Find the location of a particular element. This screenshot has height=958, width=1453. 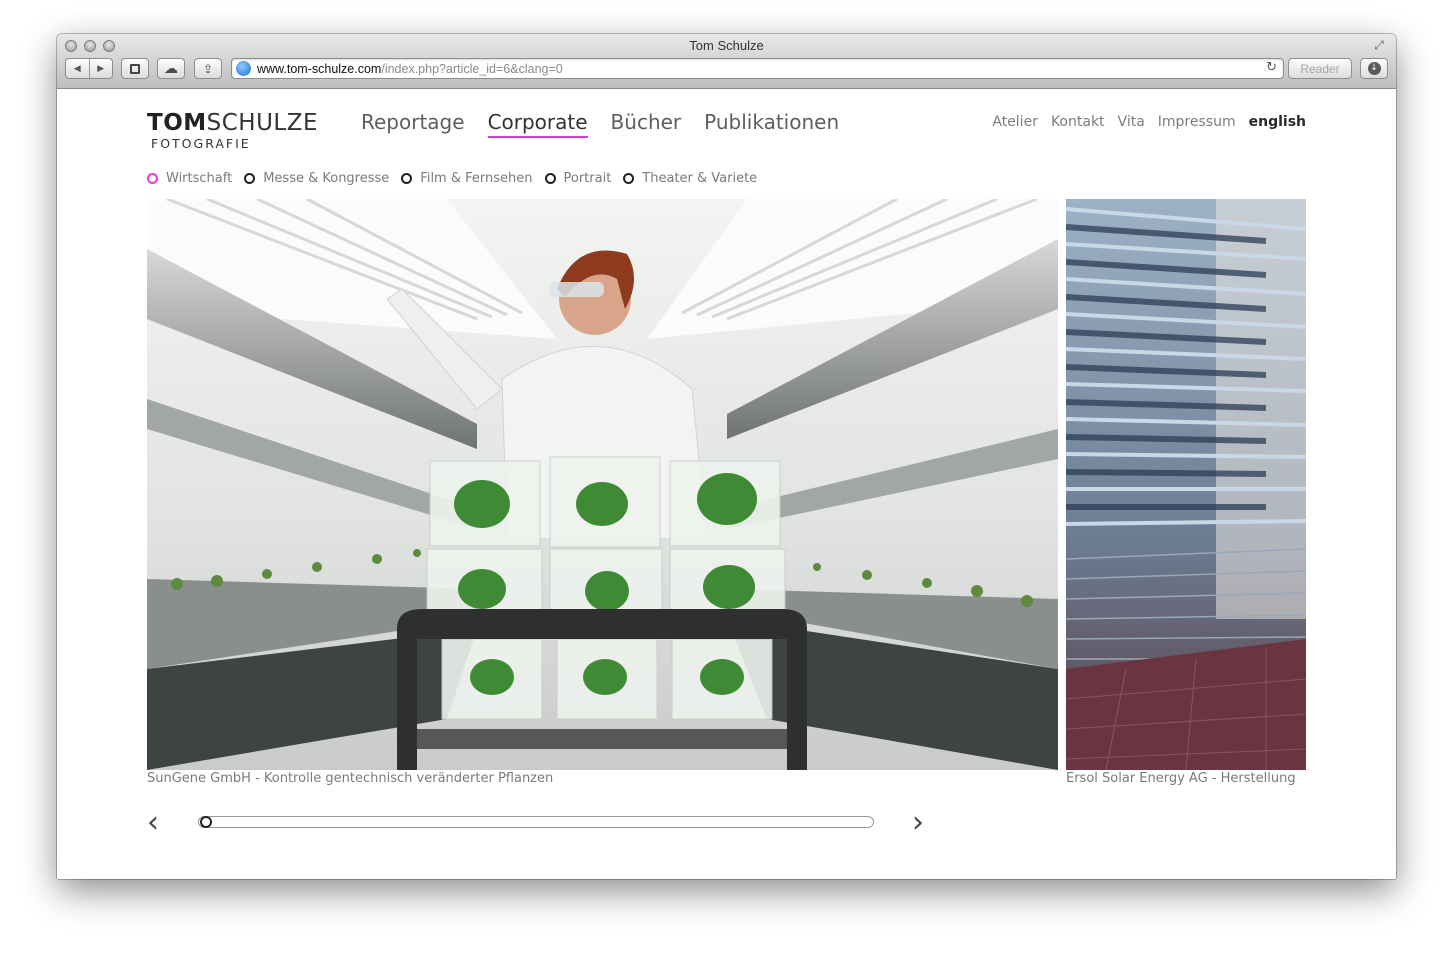

logo-bold-text: TOM is located at coordinates (177, 123).